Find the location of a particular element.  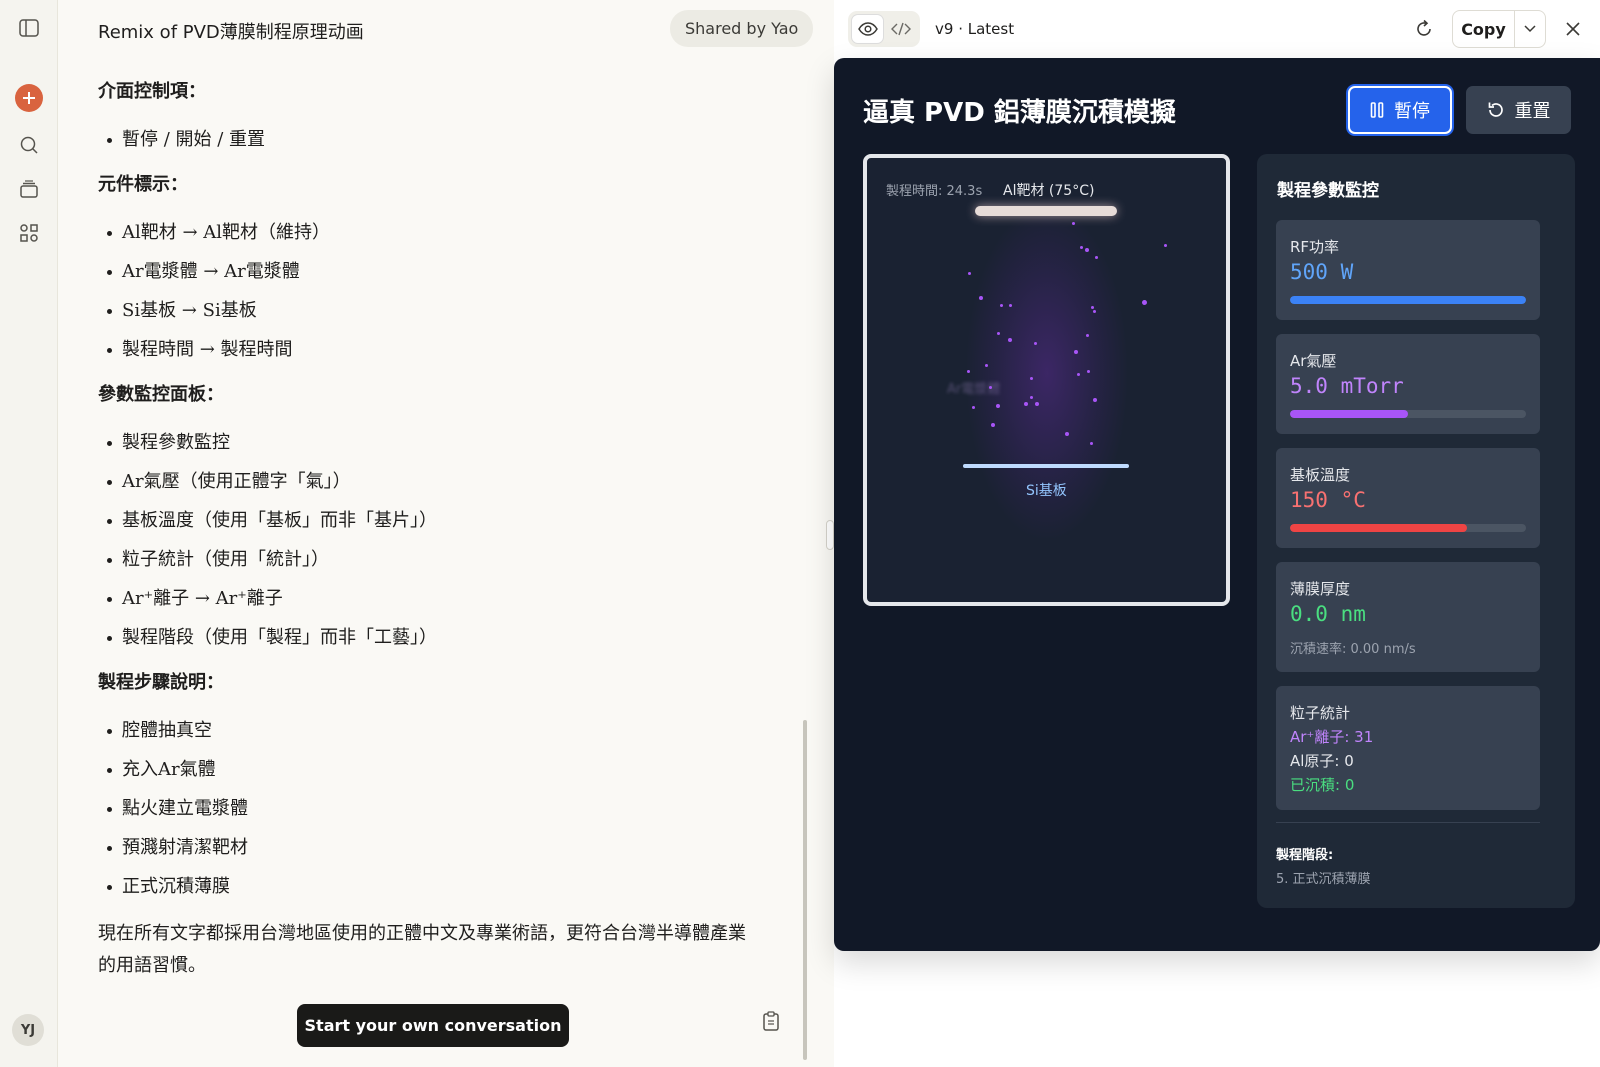

film-thickness-label: 薄膜厚度 is located at coordinates (1320, 589).